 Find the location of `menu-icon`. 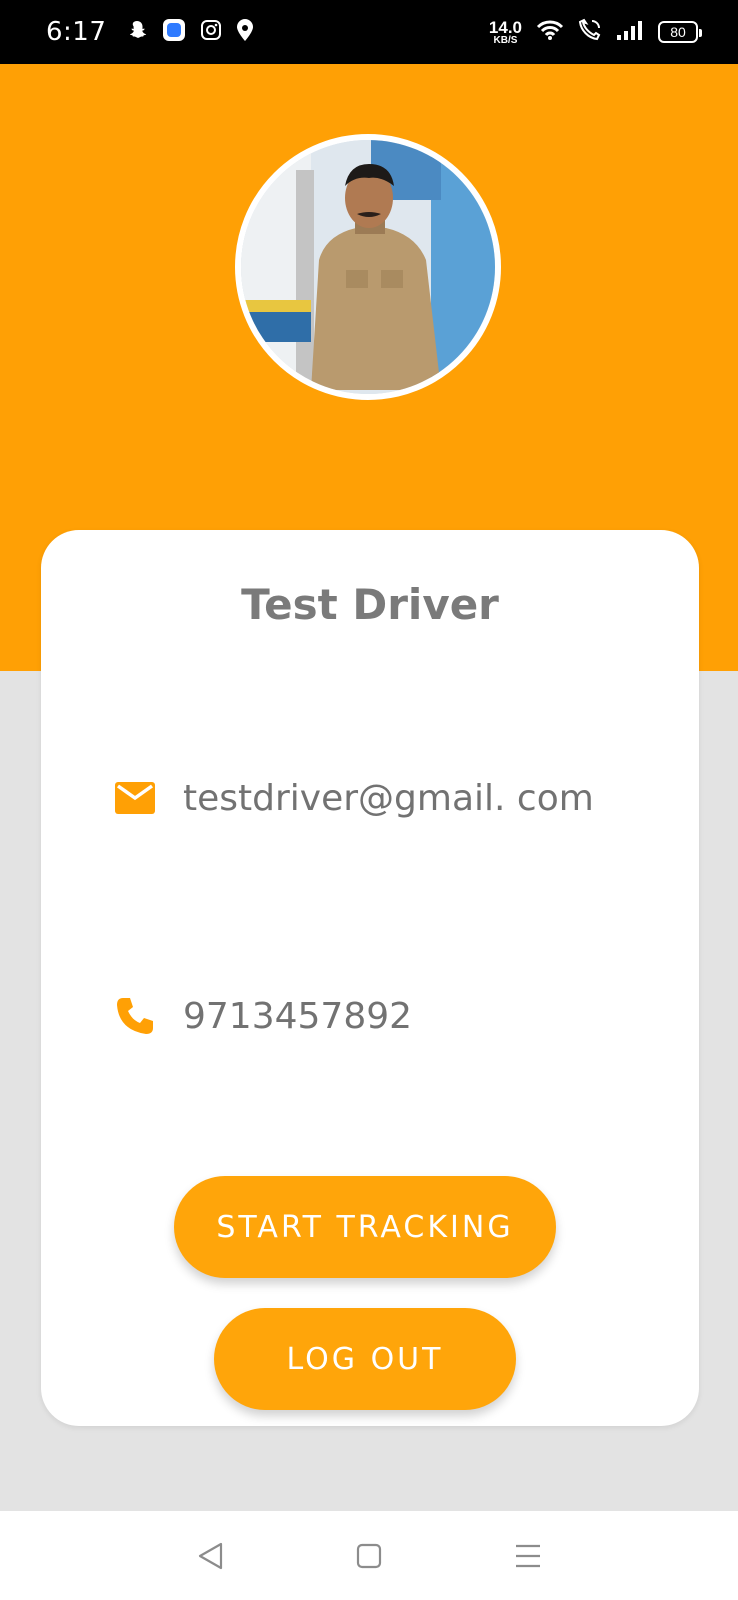

menu-icon is located at coordinates (528, 1556).